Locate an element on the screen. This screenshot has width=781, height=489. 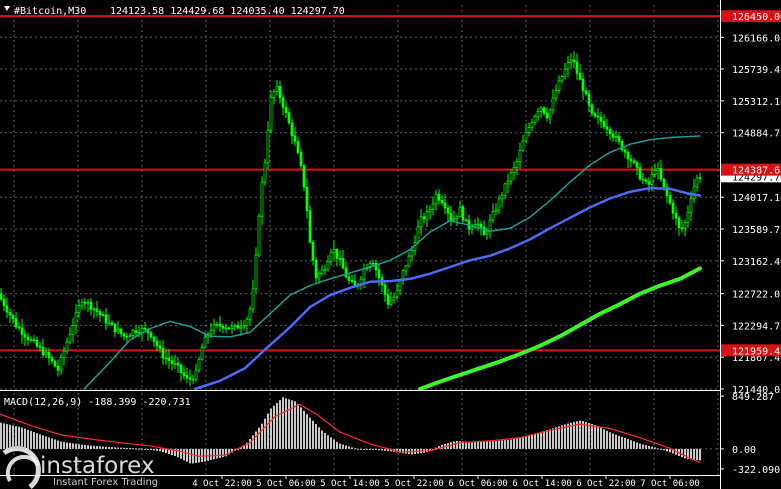
price-tick-label: 123162.40 is located at coordinates (756, 262).